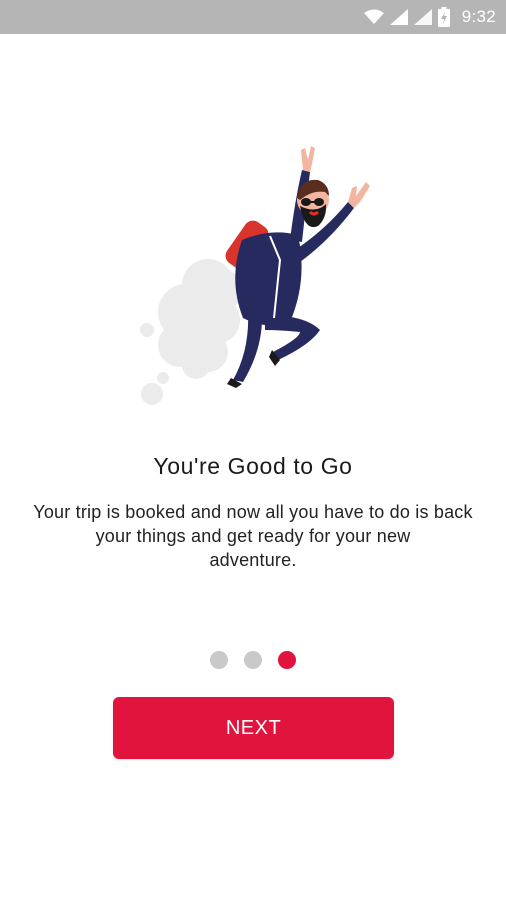 The image size is (506, 900). I want to click on next-button: NEXT, so click(253, 728).